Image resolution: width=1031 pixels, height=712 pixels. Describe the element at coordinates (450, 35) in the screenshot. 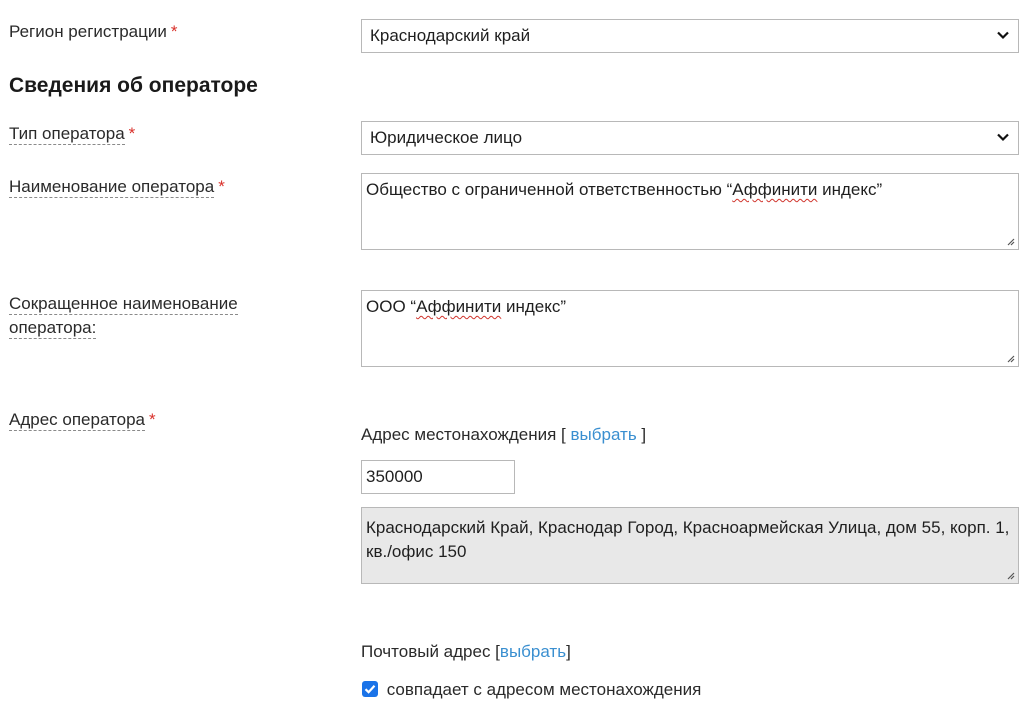

I see `region-select-value: Краснодарский край` at that location.